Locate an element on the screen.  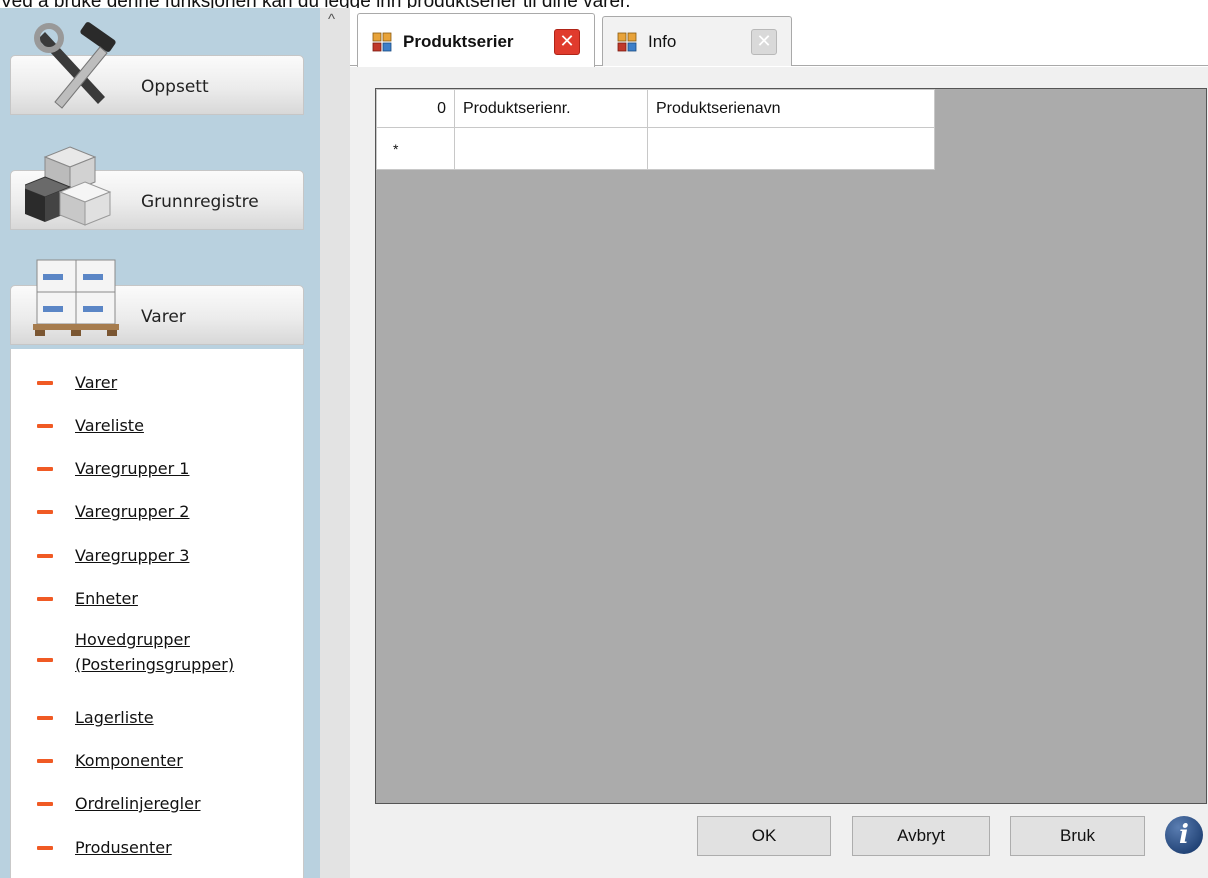
cubes-icon is located at coordinates (68, 186).